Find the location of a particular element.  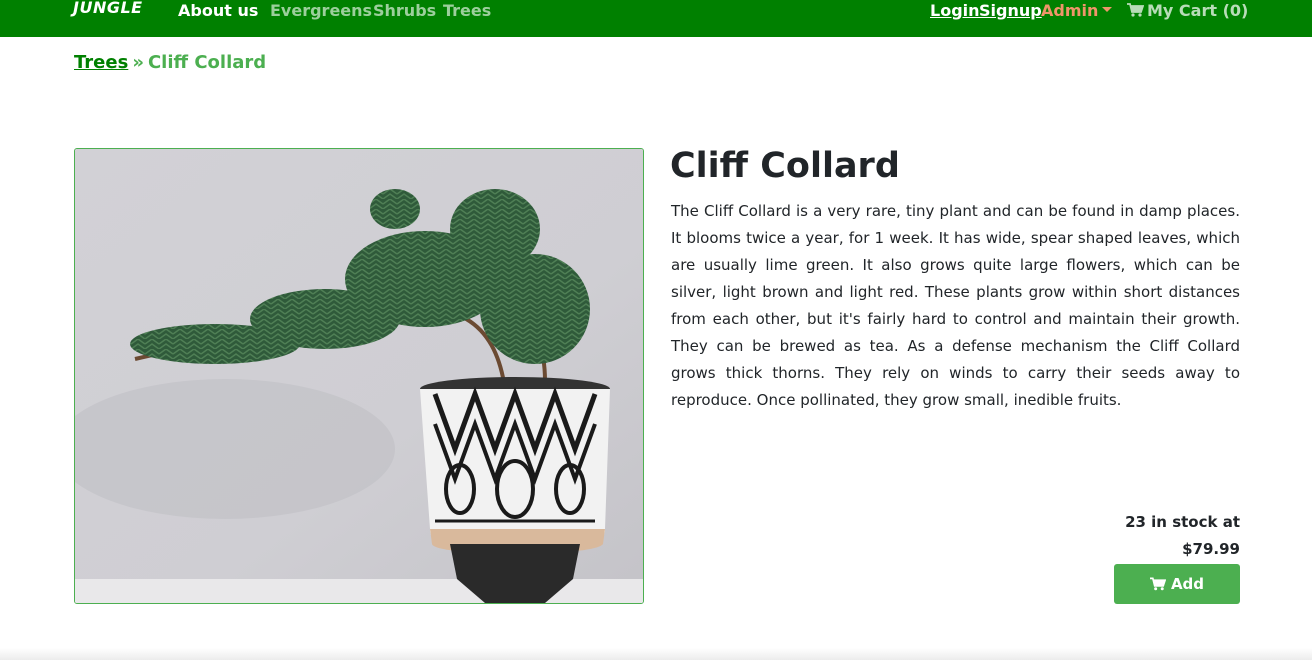

breadcrumb: Trees» Cliff Collard is located at coordinates (170, 62).